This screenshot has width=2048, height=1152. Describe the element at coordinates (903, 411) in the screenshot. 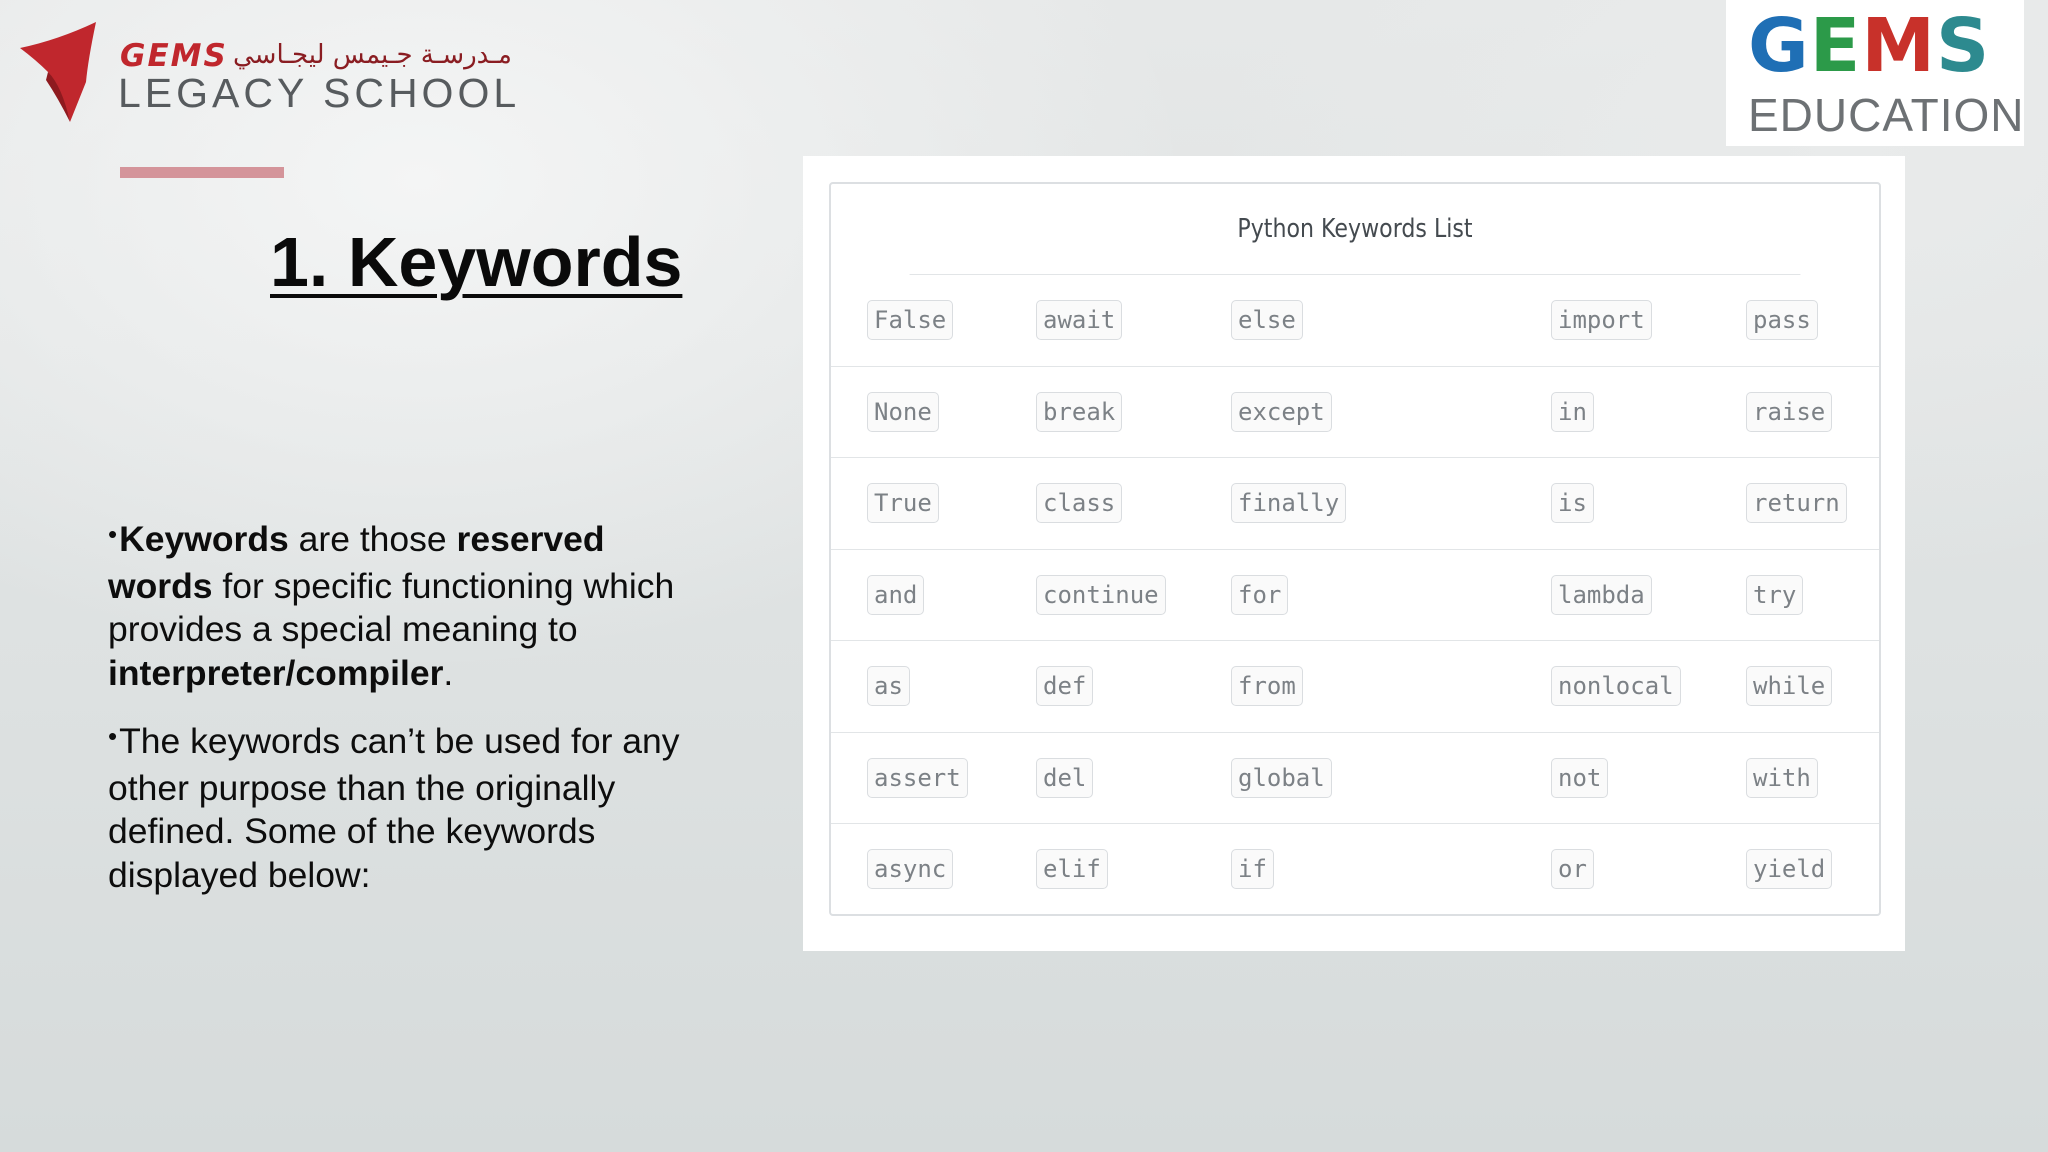

I see `keyword-cell: None` at that location.